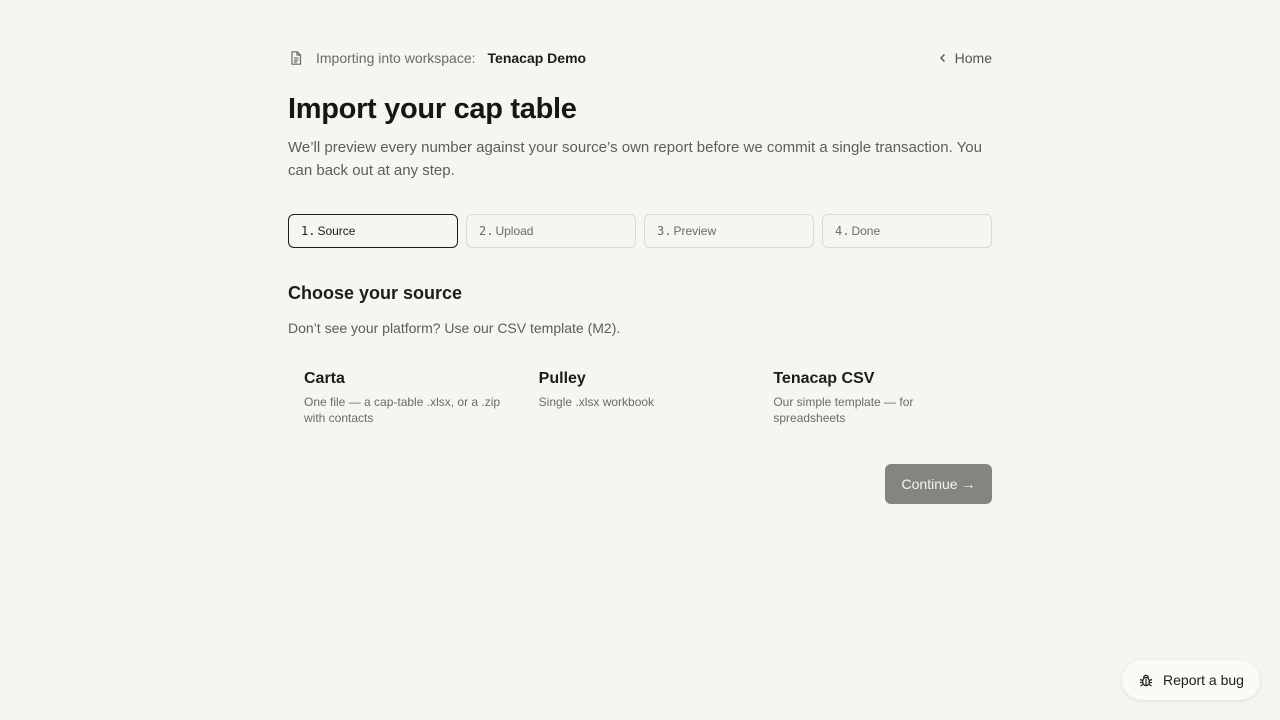  What do you see at coordinates (514, 231) in the screenshot?
I see `step-label: Upload` at bounding box center [514, 231].